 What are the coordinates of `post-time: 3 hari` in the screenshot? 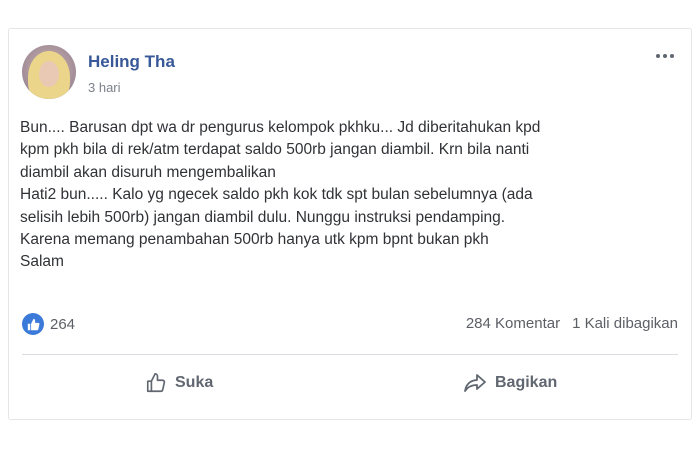 It's located at (104, 87).